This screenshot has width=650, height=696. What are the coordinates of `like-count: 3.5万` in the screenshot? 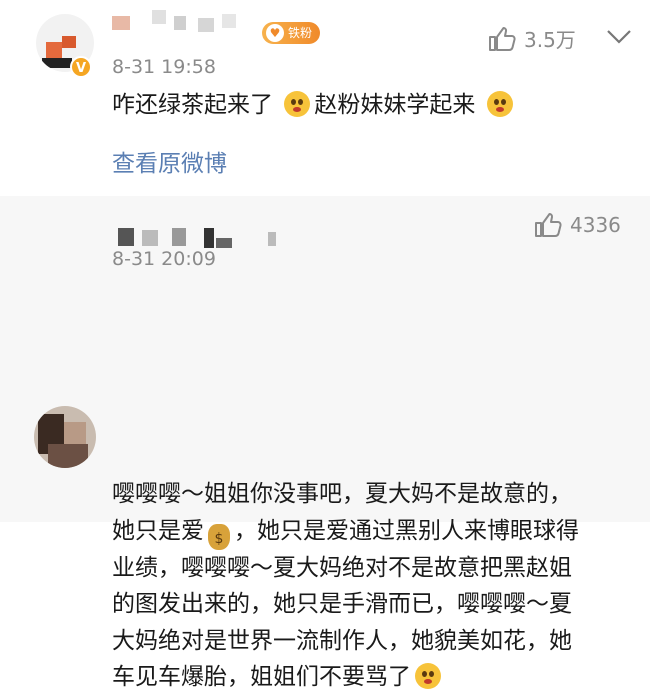 It's located at (550, 40).